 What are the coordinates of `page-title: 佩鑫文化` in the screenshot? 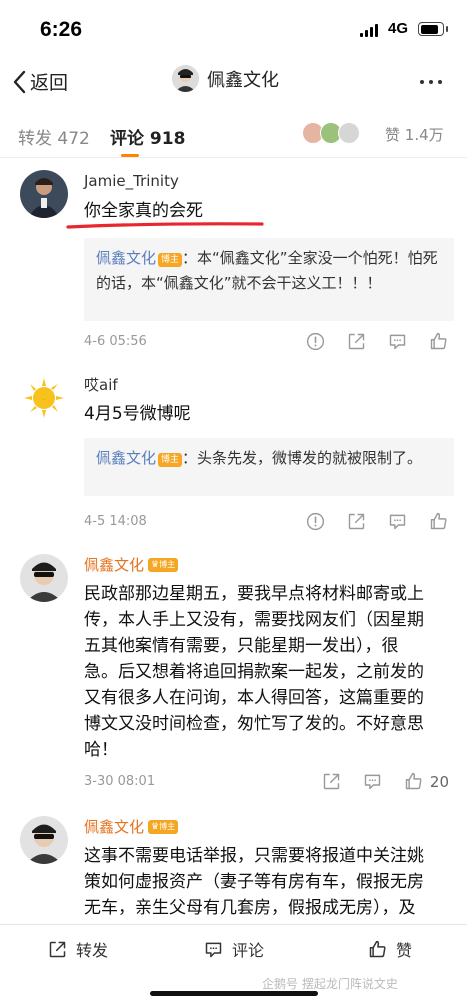 It's located at (243, 80).